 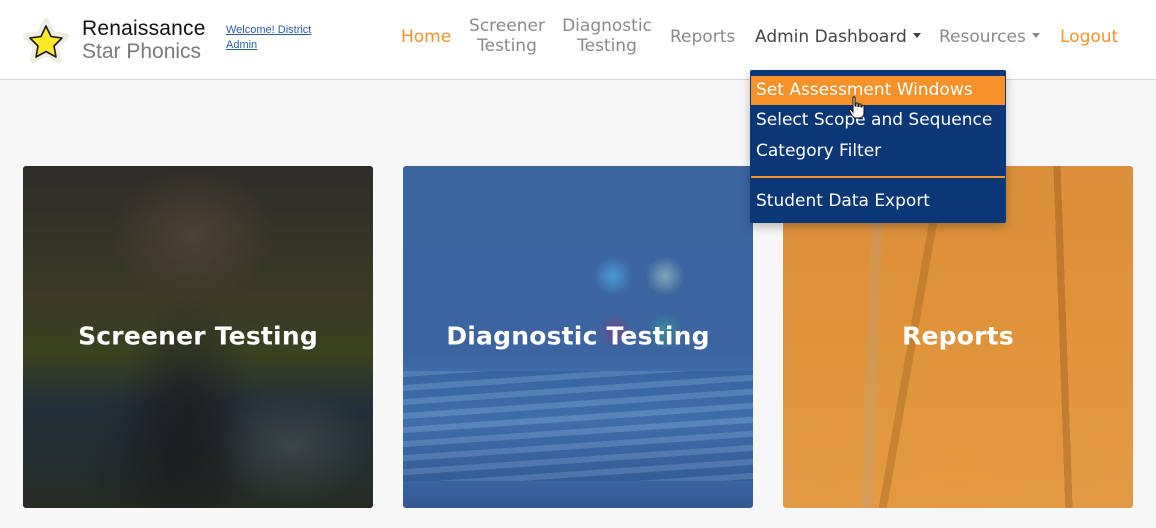 I want to click on menu-item-set-assessment-windows: Set Assessment Windows, so click(x=878, y=90).